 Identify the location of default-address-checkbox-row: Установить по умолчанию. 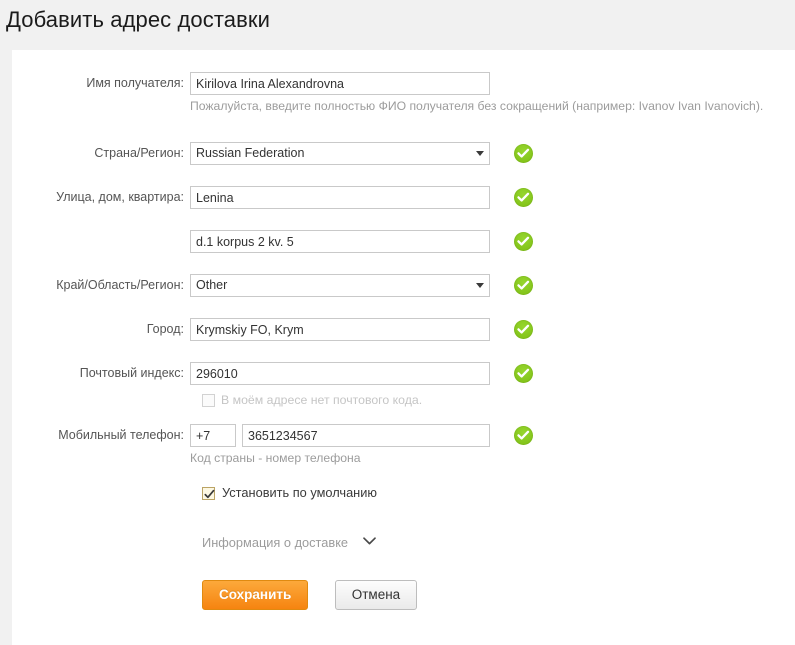
(289, 493).